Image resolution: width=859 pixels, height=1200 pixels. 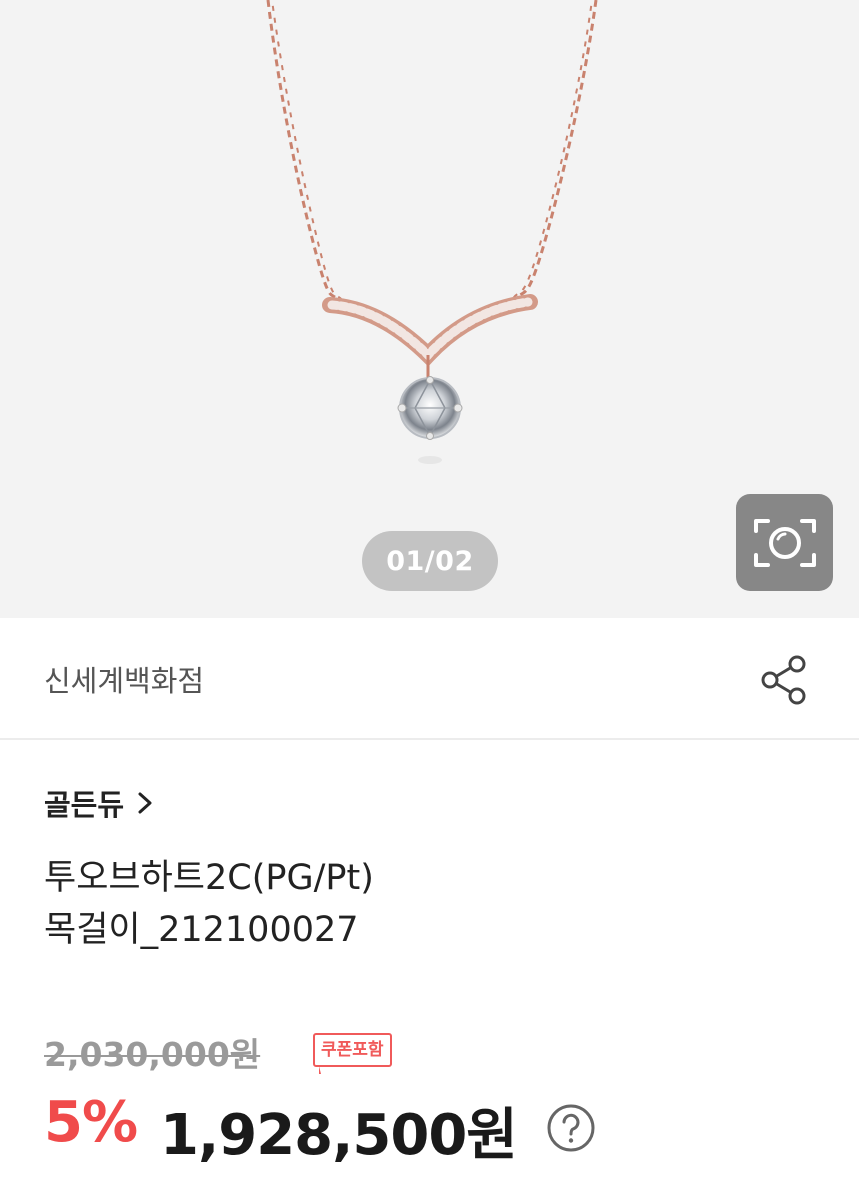 What do you see at coordinates (209, 878) in the screenshot?
I see `product-title-line-1: 투오브하트2C(PG/Pt)` at bounding box center [209, 878].